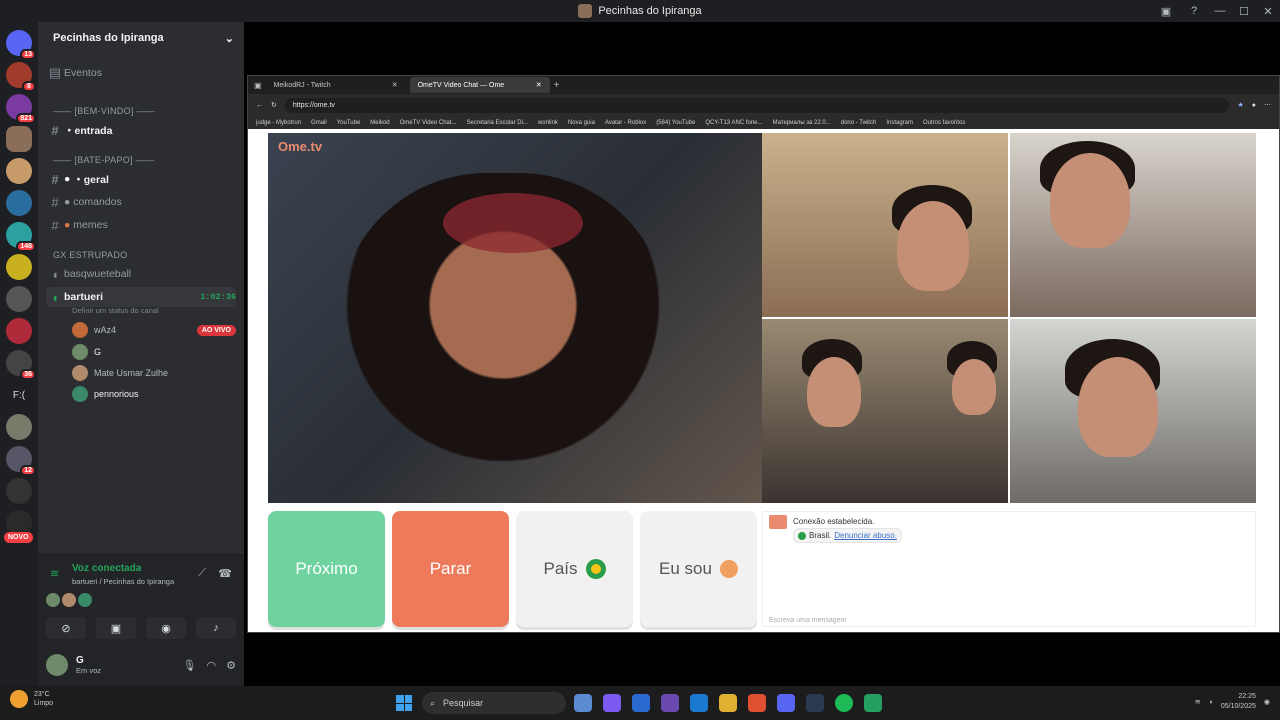 The image size is (1280, 720). Describe the element at coordinates (141, 179) in the screenshot. I see `channel-geral: # ● ・geral` at that location.